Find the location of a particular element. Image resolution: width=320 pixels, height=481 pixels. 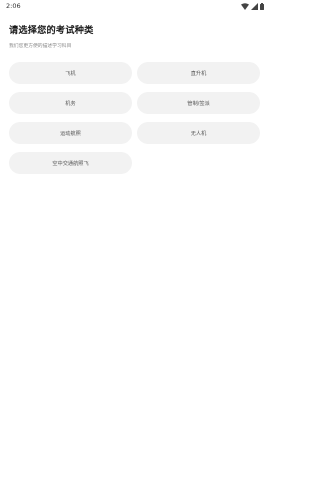

exam-option-drone: 无人机 is located at coordinates (198, 133).